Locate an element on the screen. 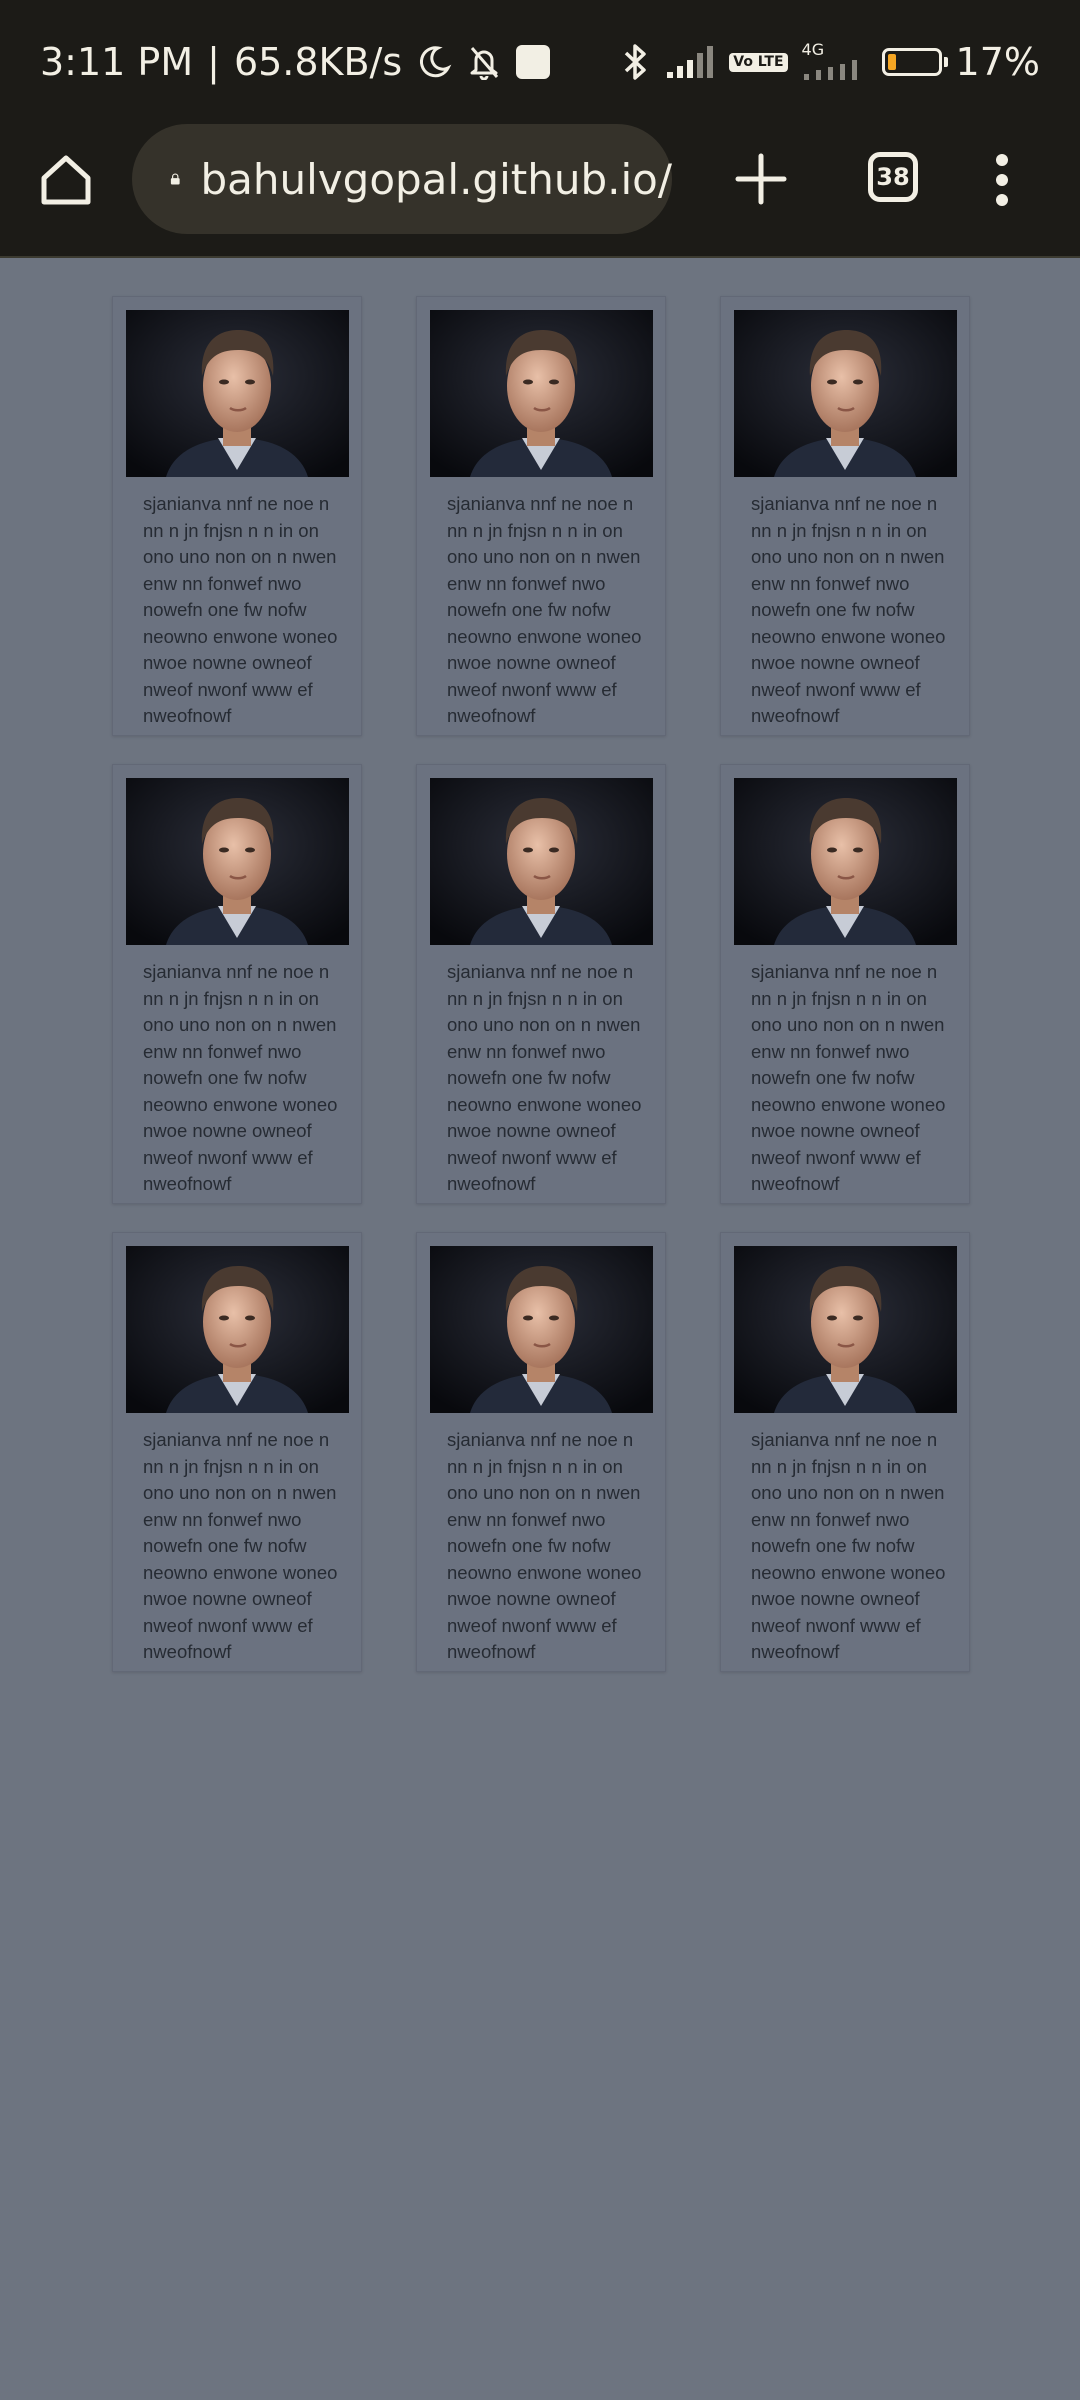  signal-bars-icon is located at coordinates (690, 62).